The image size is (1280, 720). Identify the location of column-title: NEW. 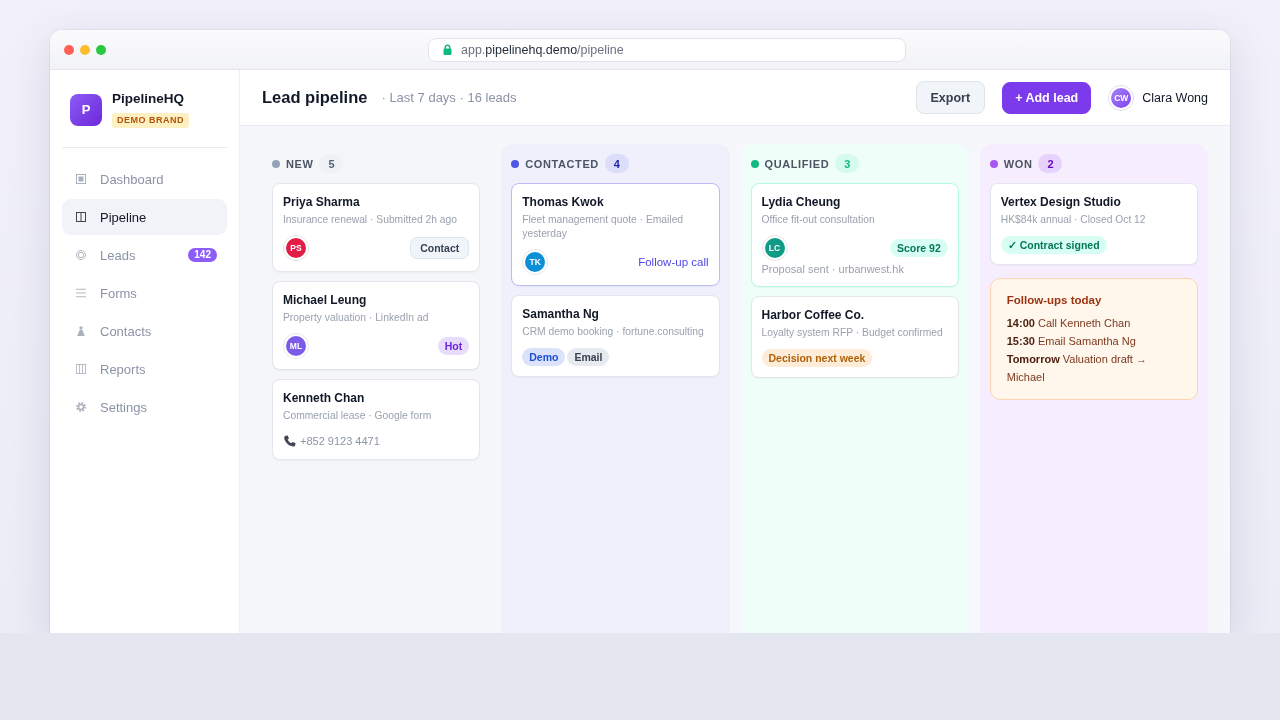
(300, 163).